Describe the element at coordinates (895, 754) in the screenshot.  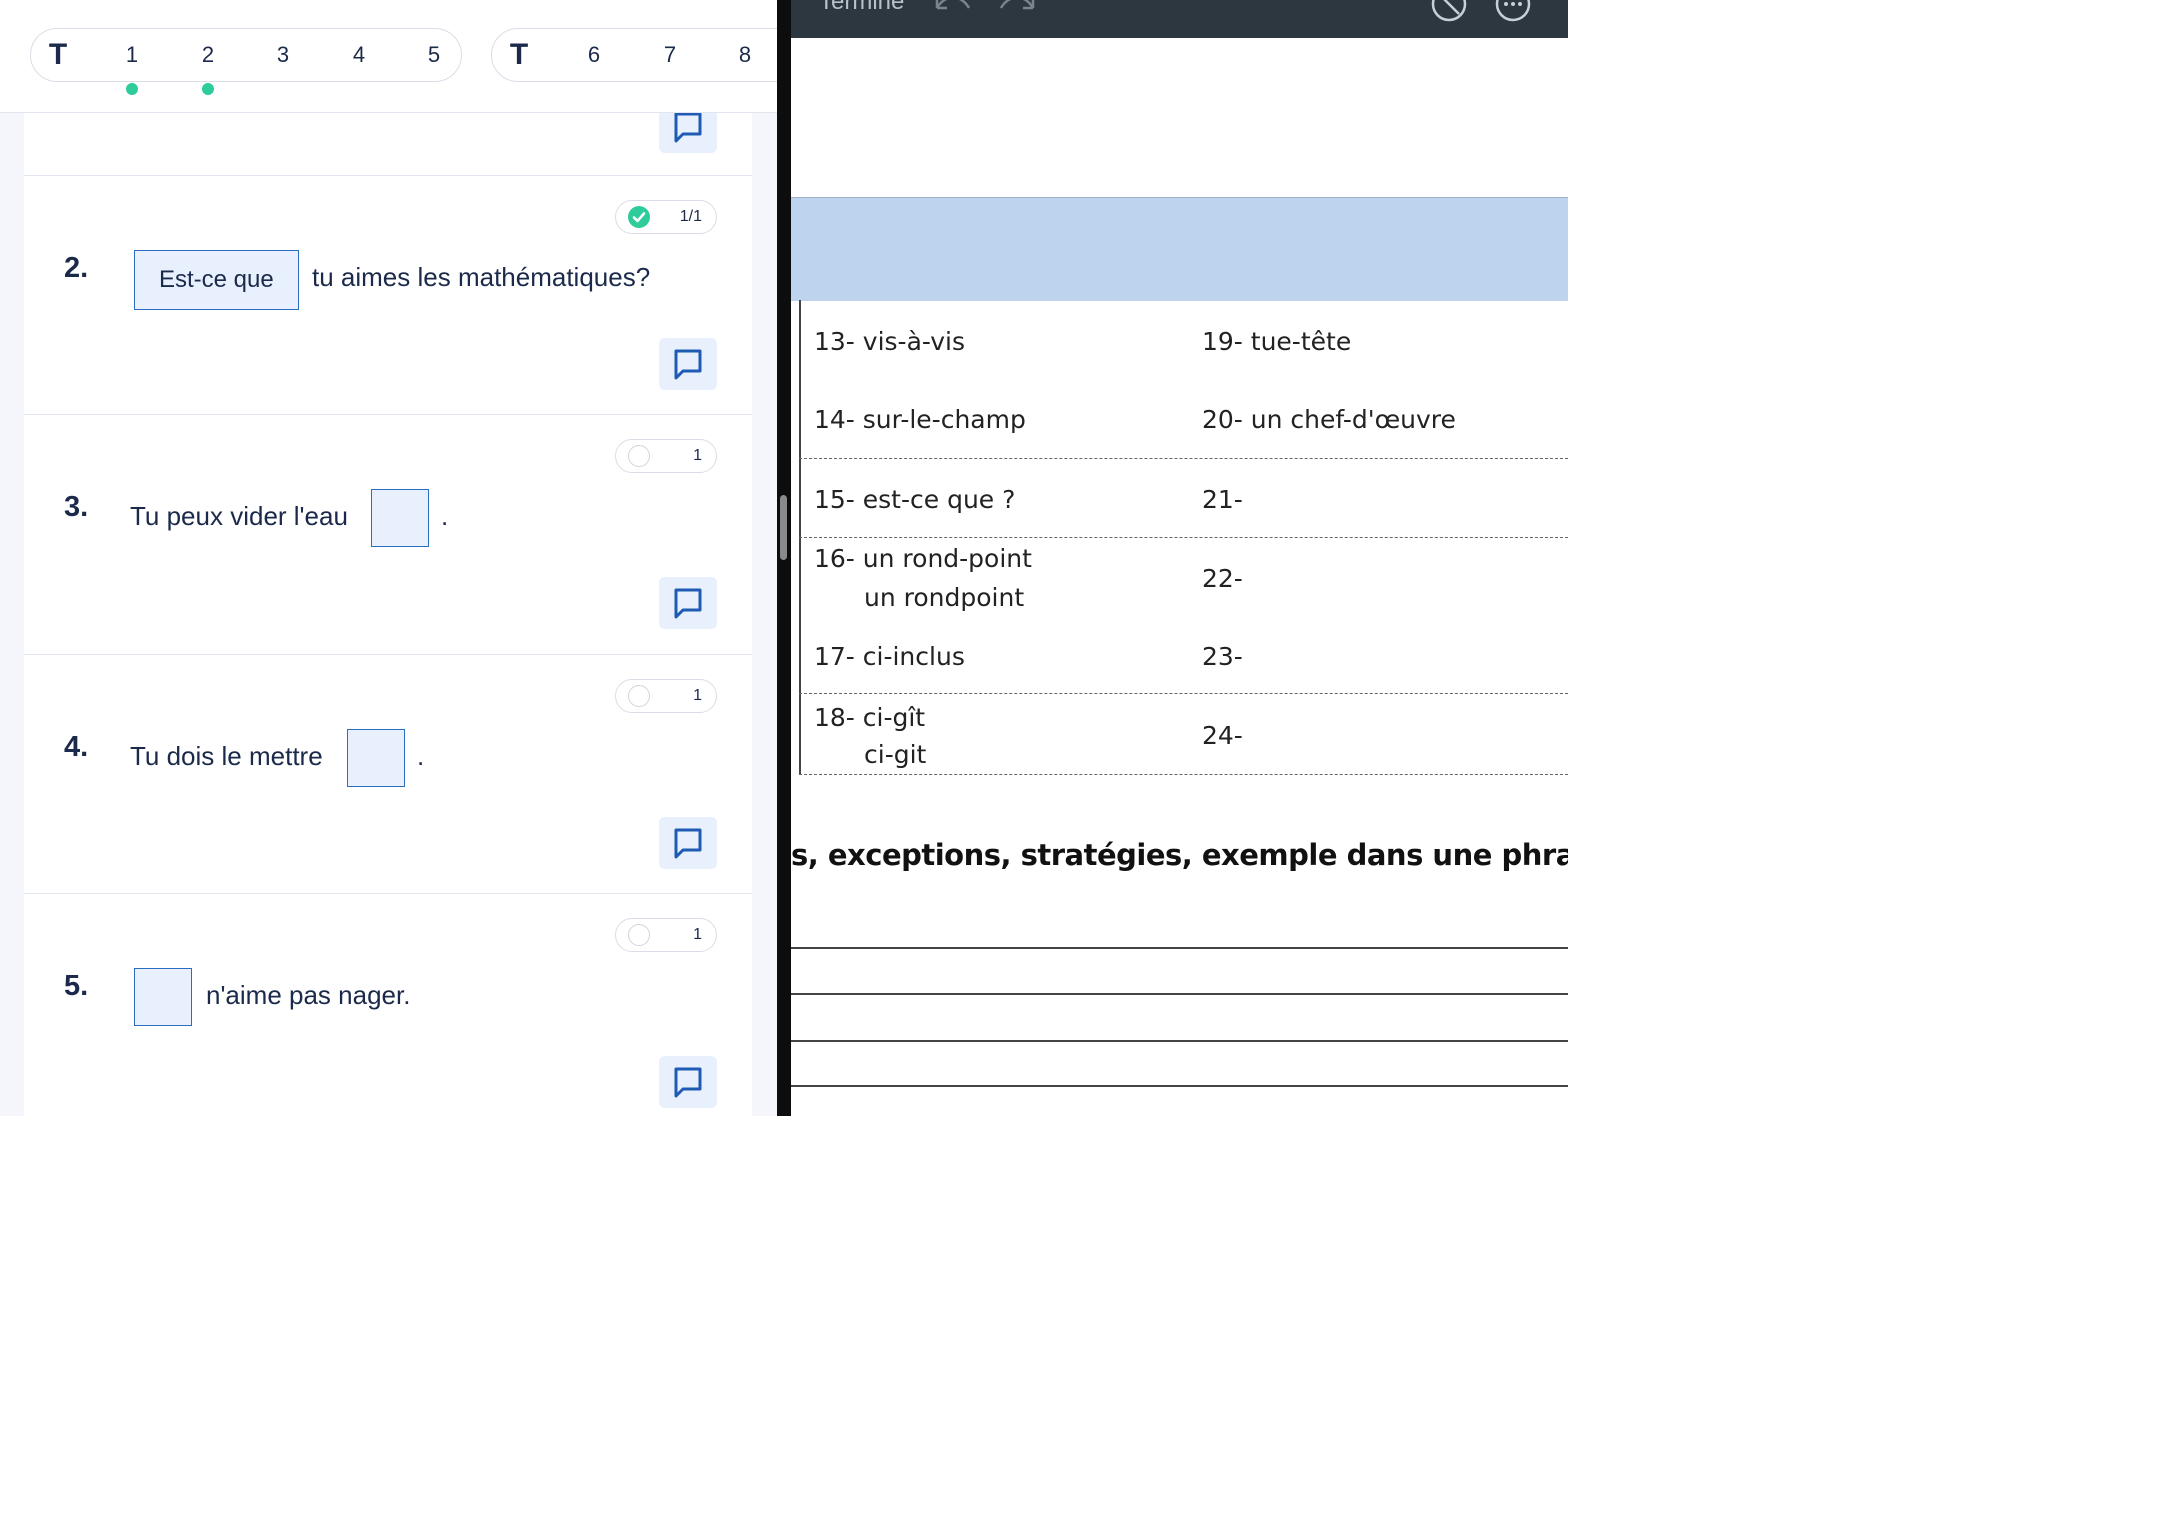
I see `table-cell: ci-git` at that location.